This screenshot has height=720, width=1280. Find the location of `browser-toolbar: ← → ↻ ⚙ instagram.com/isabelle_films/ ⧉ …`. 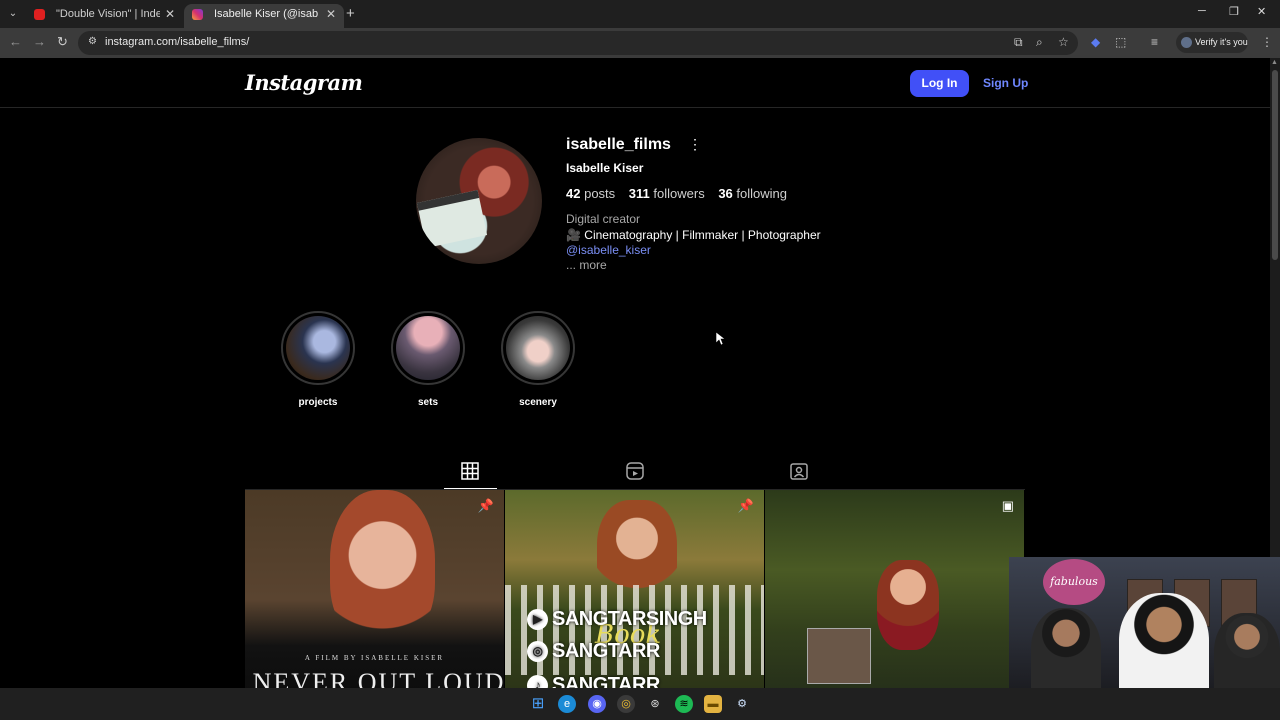

browser-toolbar: ← → ↻ ⚙ instagram.com/isabelle_films/ ⧉ … is located at coordinates (640, 43).